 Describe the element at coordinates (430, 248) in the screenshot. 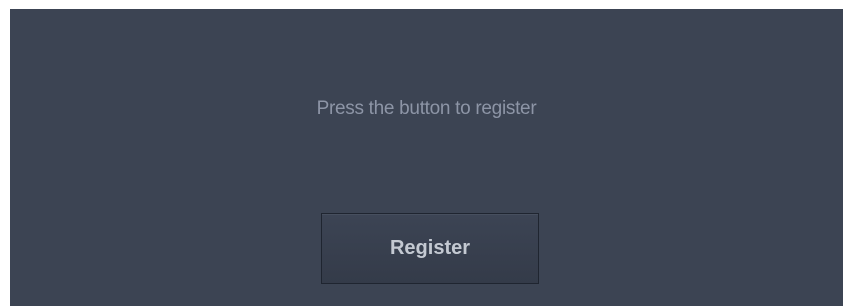

I see `register-button: Register` at that location.